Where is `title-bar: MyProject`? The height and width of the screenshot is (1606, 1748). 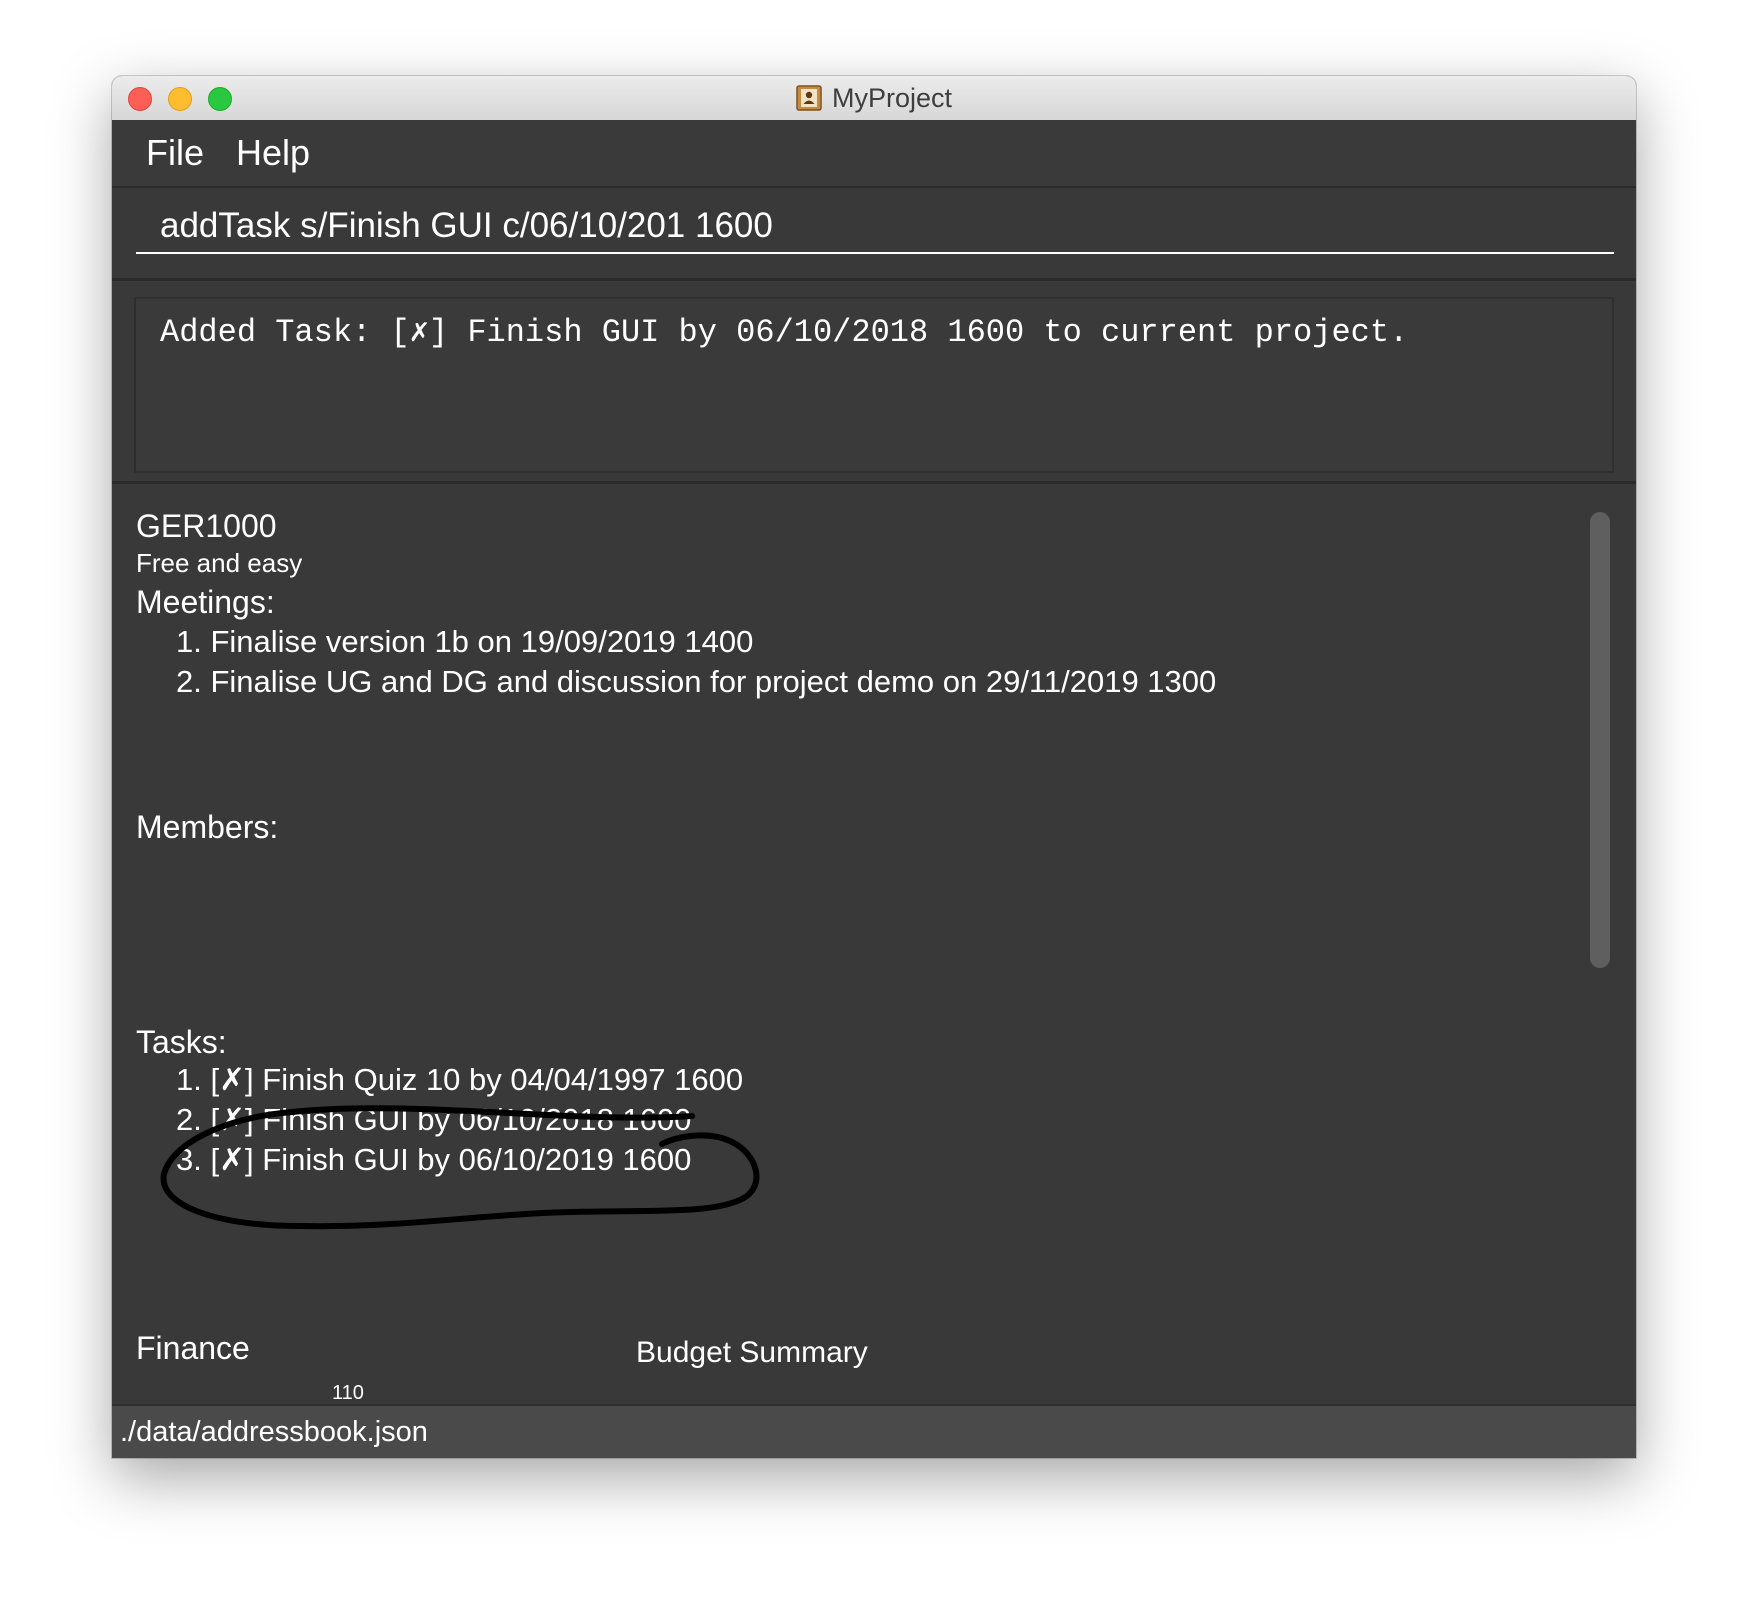
title-bar: MyProject is located at coordinates (874, 98).